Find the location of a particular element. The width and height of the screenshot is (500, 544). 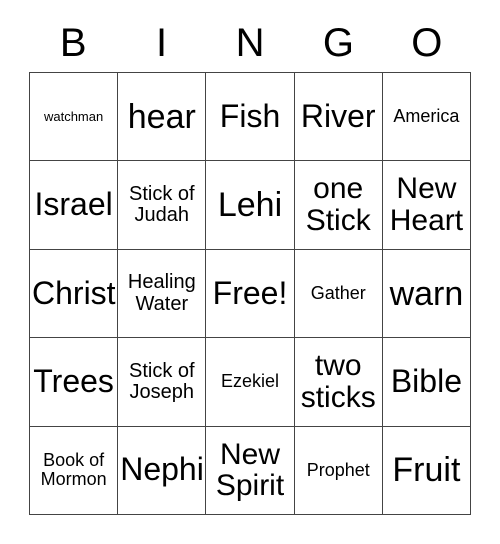

bingo-cell: America is located at coordinates (427, 117).